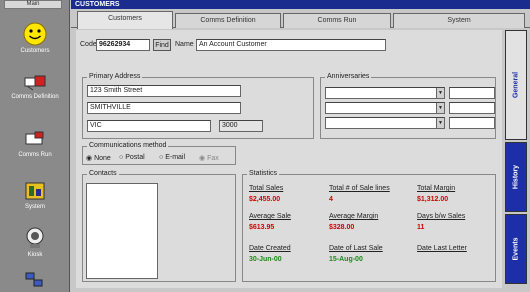 Image resolution: width=530 pixels, height=292 pixels. I want to click on comms-radio-email: ○ E-mail, so click(172, 157).